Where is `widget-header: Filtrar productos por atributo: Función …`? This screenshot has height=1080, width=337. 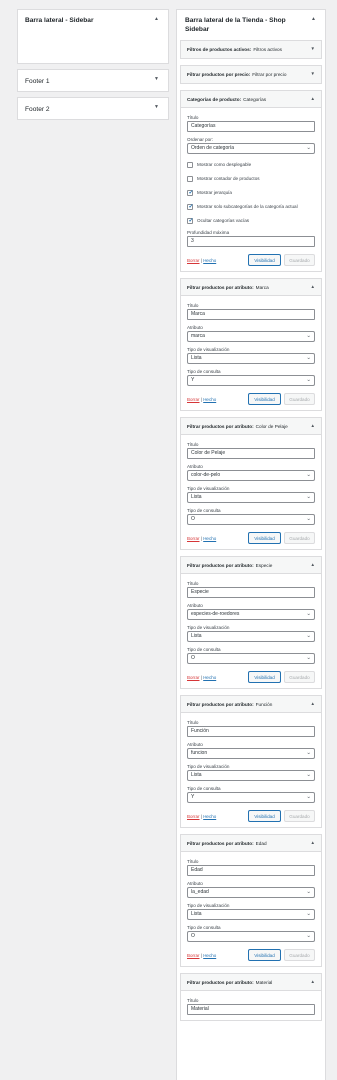
widget-header: Filtrar productos por atributo: Función … is located at coordinates (251, 704).